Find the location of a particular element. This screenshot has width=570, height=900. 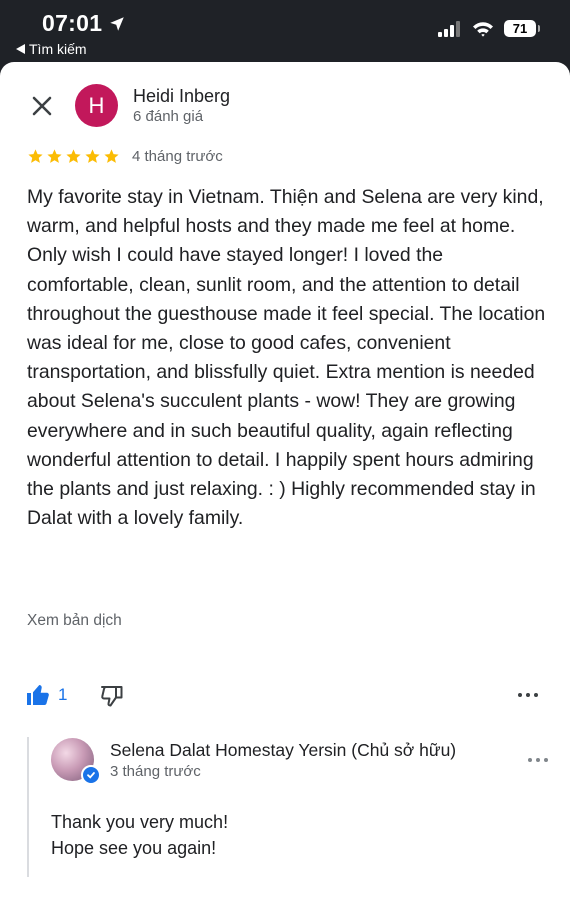

back-to-search-label: Tìm kiếm is located at coordinates (58, 49).